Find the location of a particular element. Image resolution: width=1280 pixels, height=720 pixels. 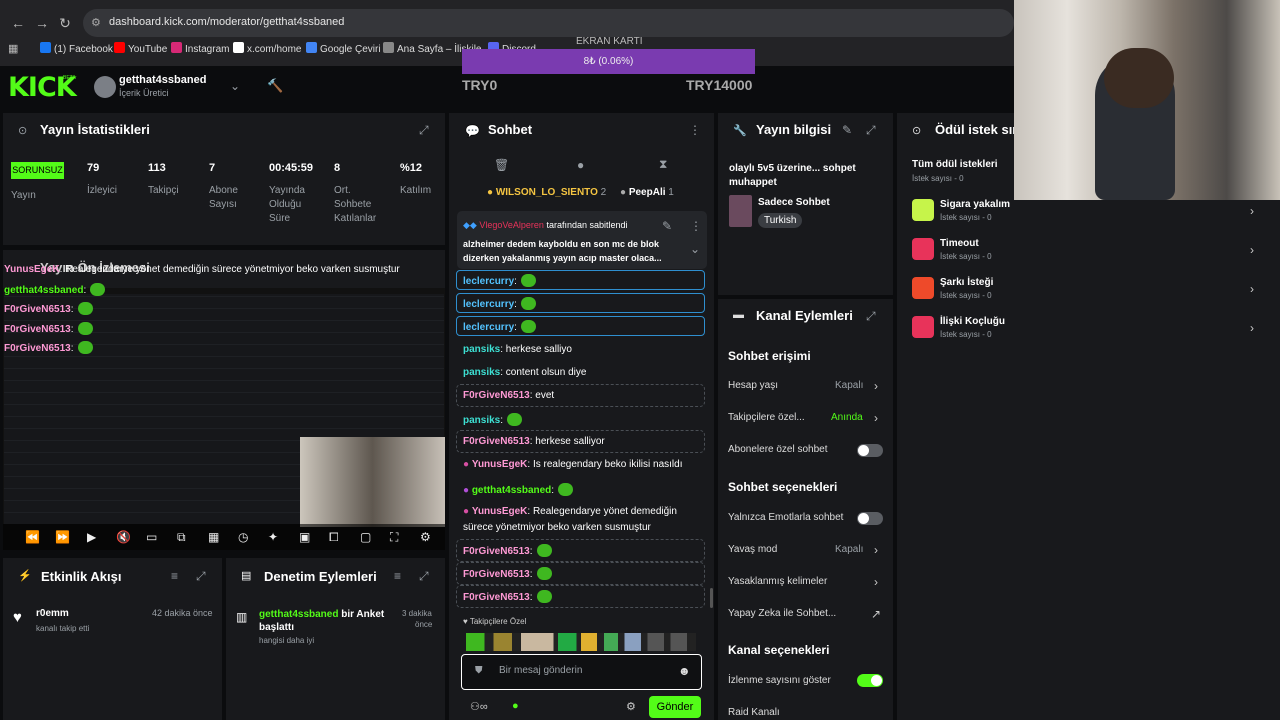

emote-only-toggle is located at coordinates (870, 518).